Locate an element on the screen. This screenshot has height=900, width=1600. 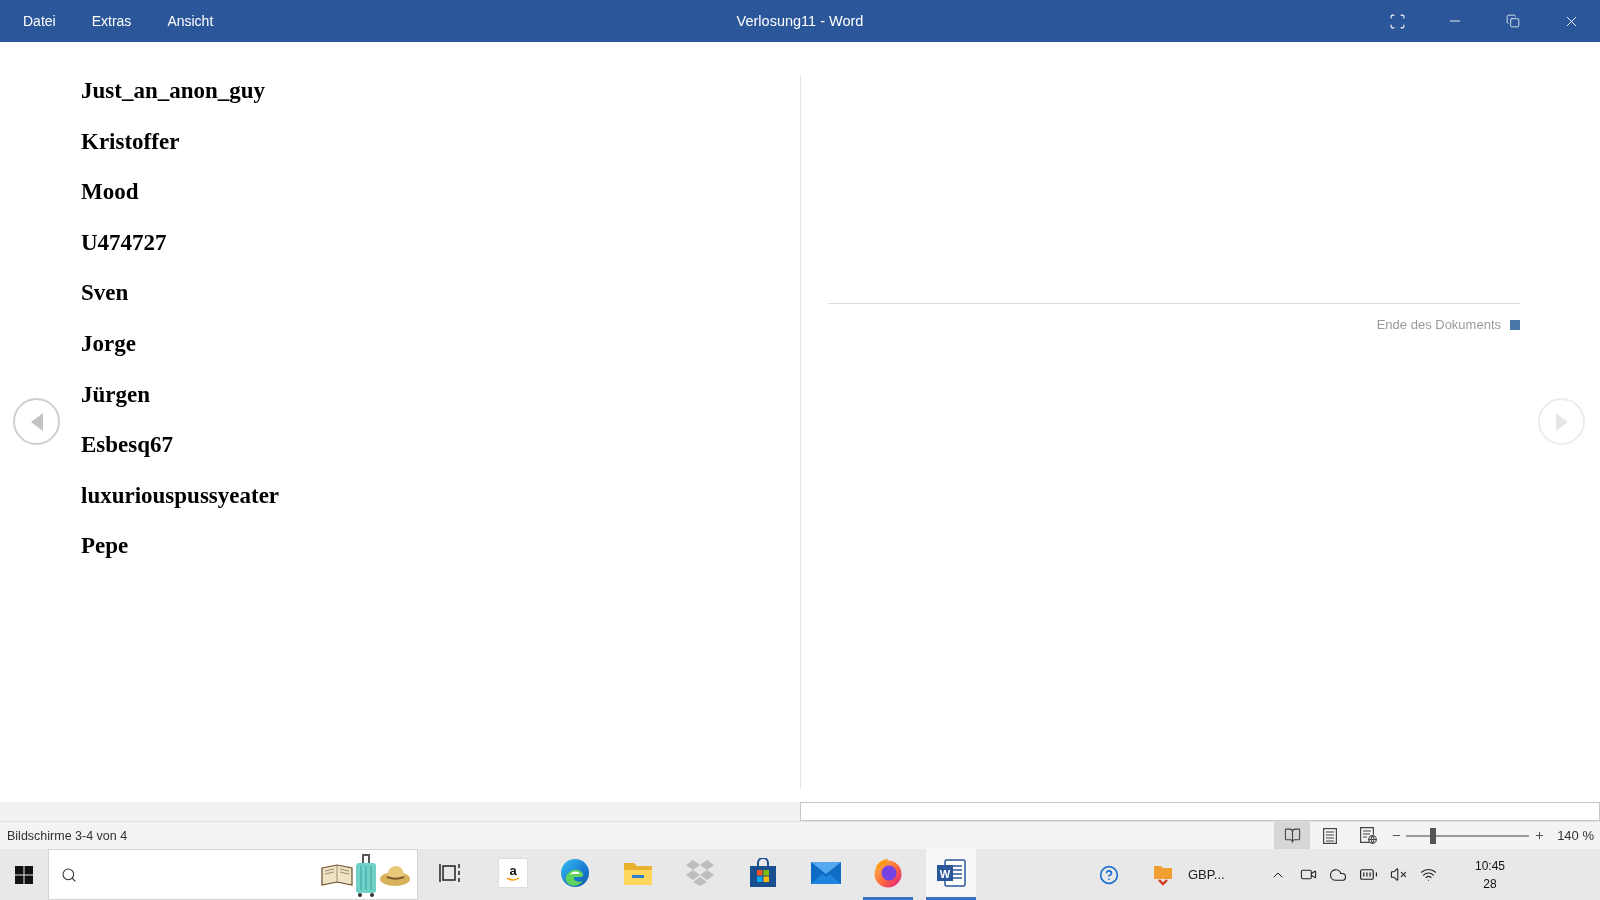
name-paragraph: Jürgen is located at coordinates (115, 394).